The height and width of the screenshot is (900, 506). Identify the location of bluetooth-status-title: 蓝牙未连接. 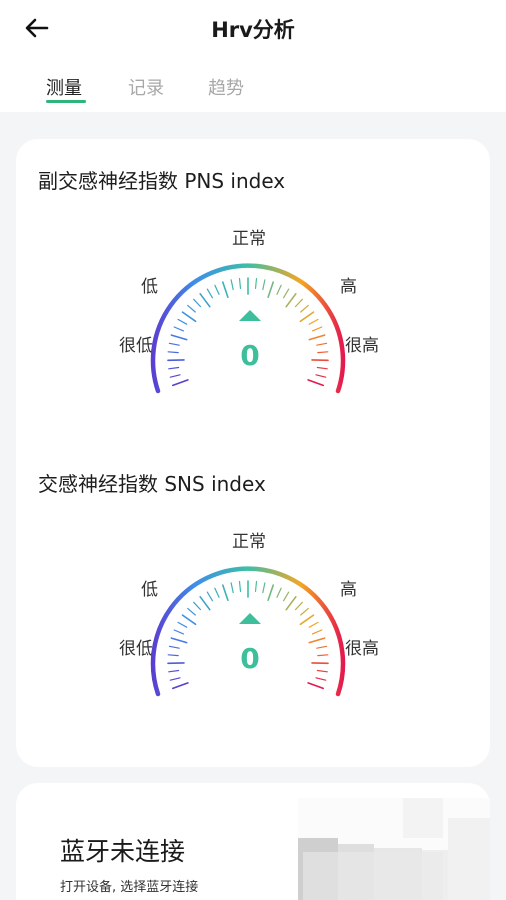
(123, 851).